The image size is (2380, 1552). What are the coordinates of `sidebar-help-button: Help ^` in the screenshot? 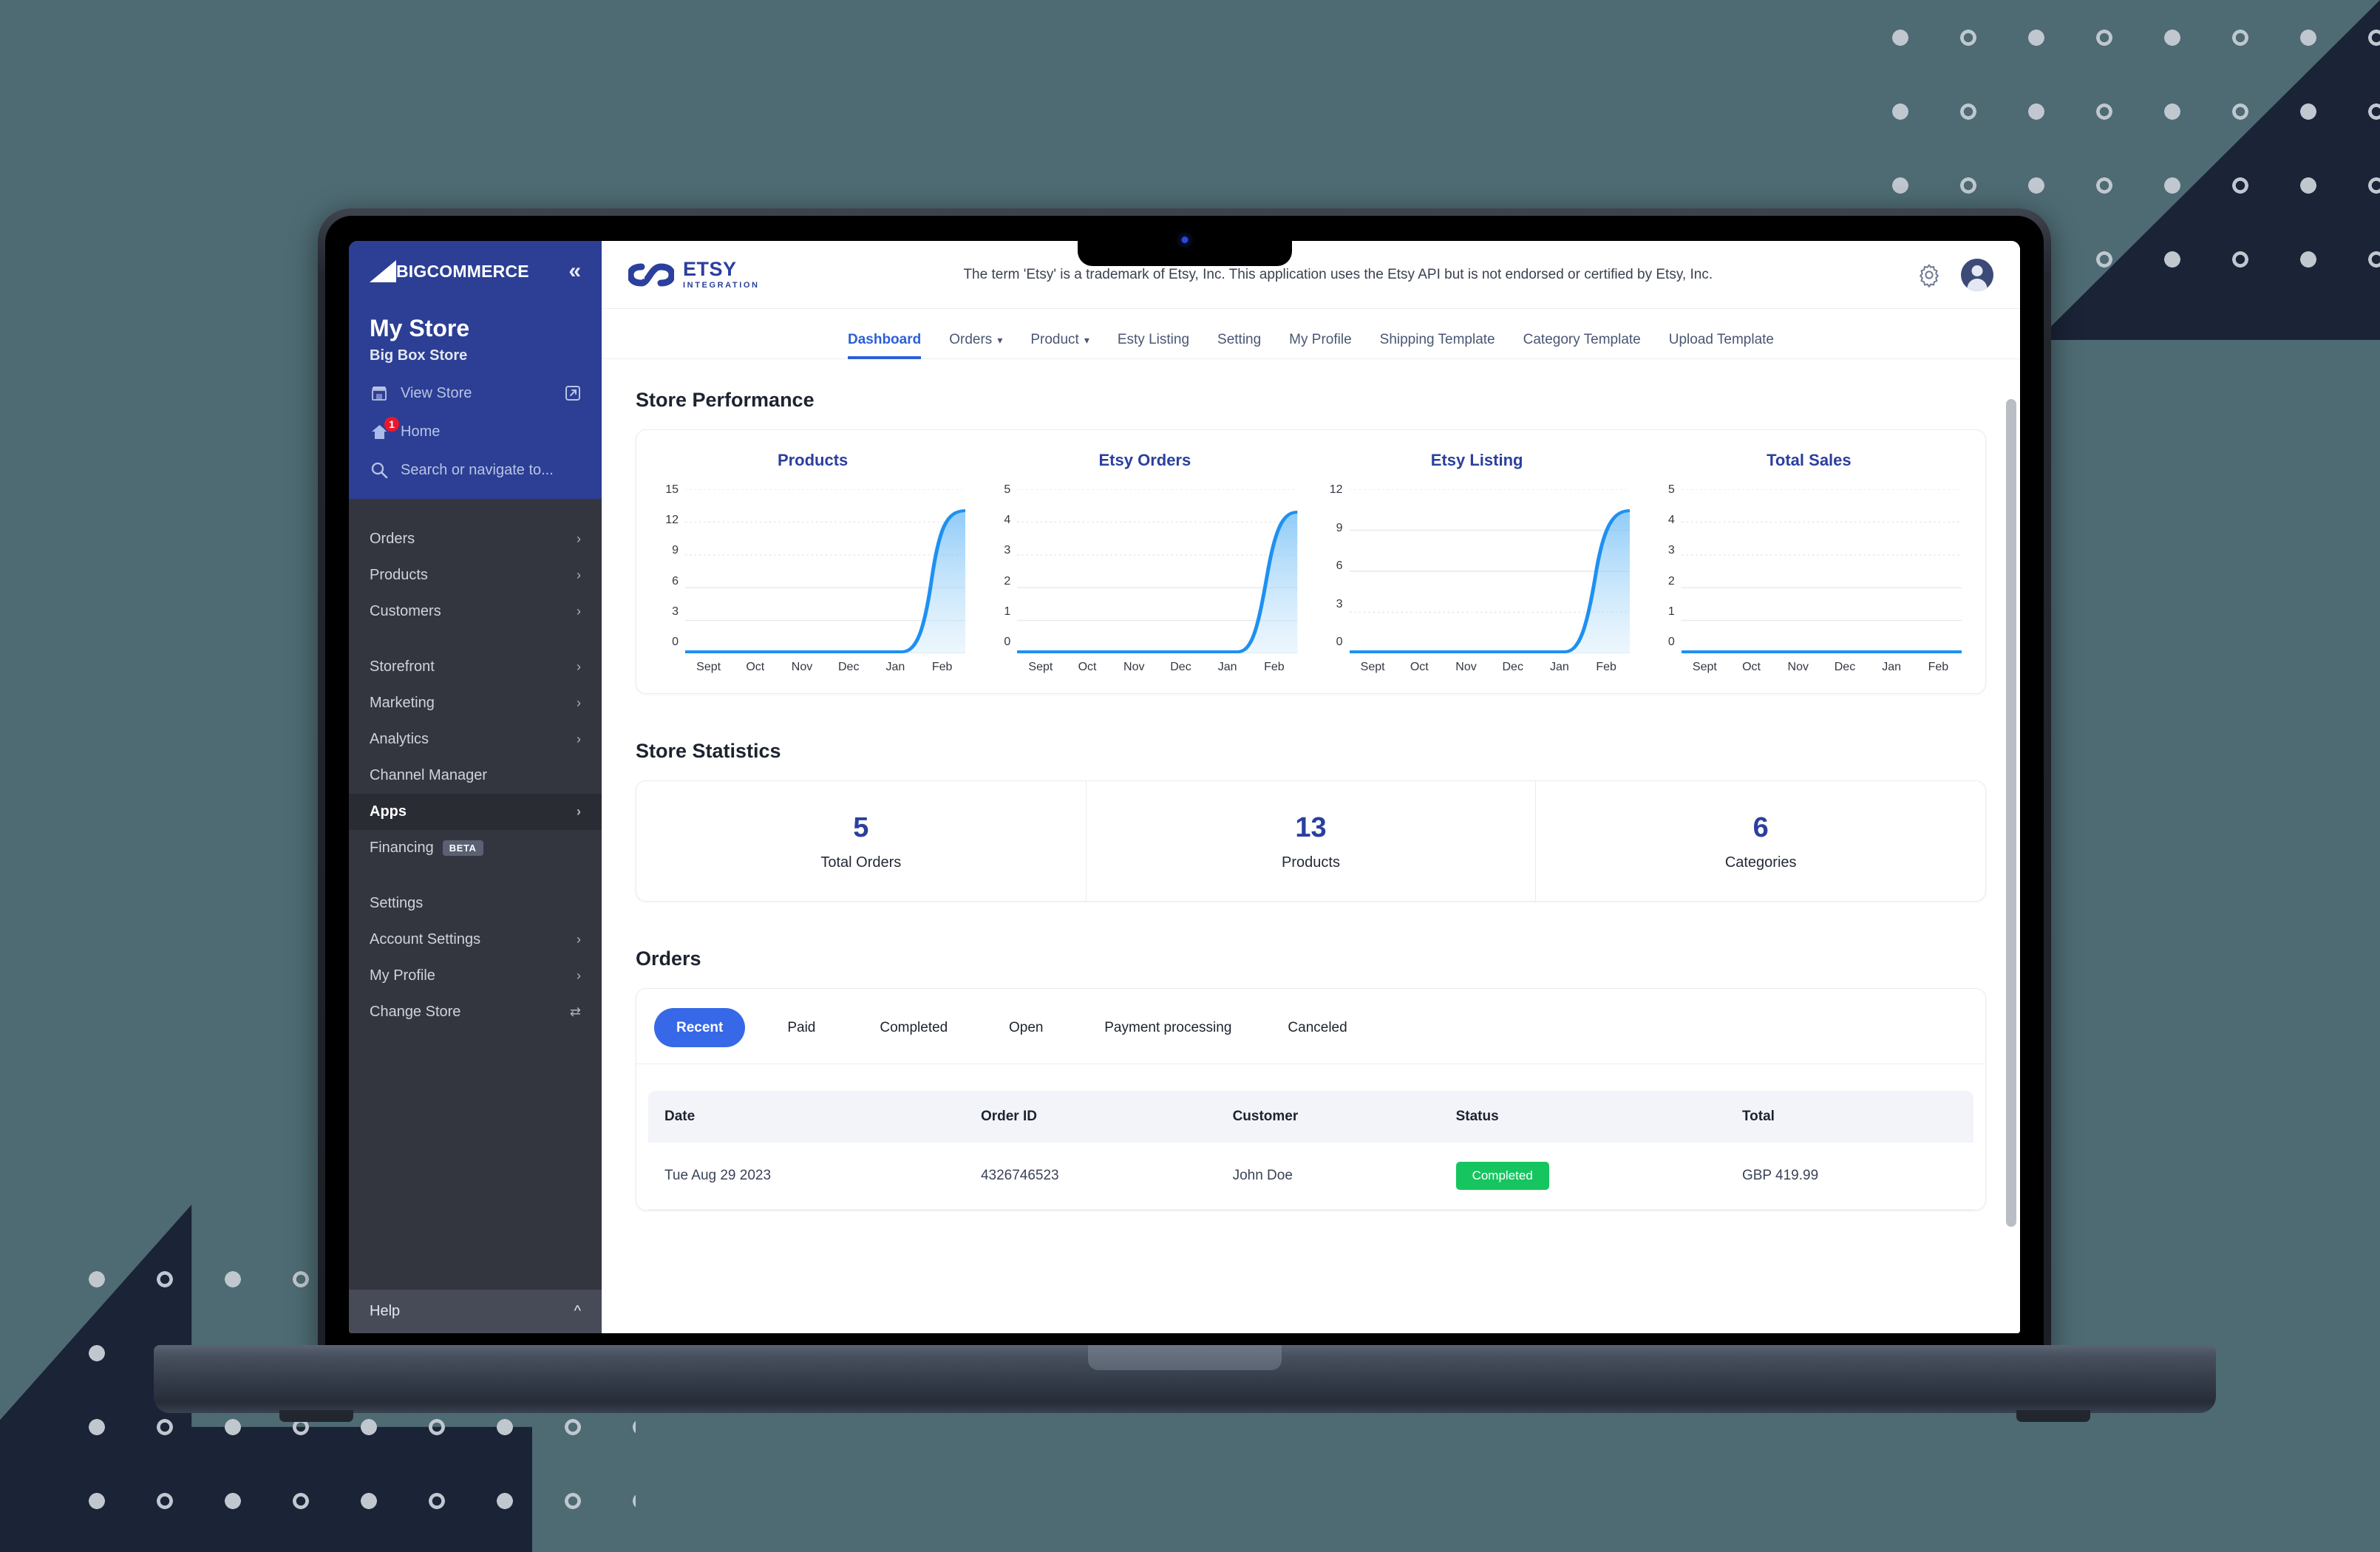 It's located at (475, 1311).